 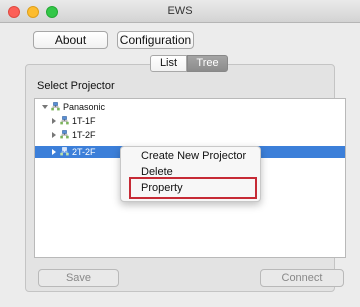 I want to click on tree-item-1t-2f: 1T-2F, so click(x=190, y=135).